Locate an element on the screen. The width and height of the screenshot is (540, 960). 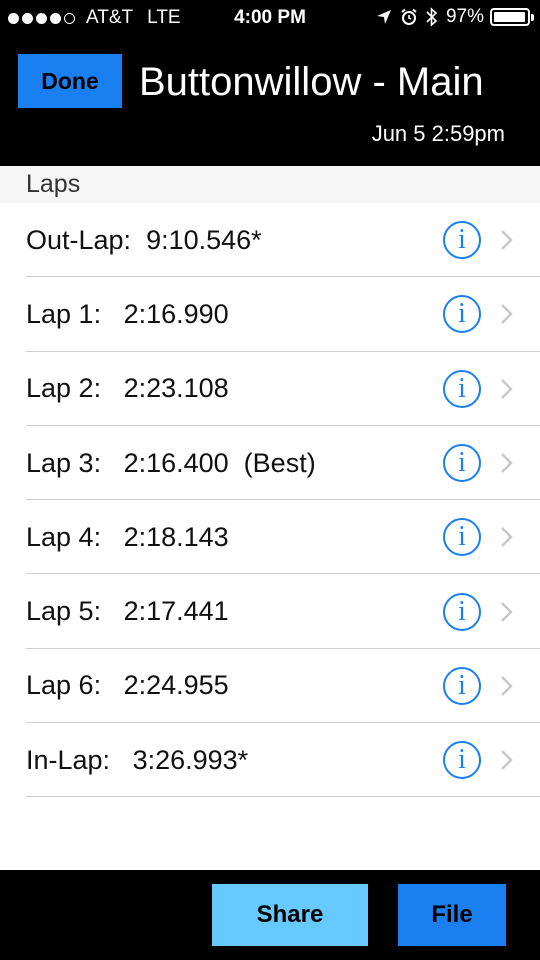
lap-time-label: Lap 5: 2:17.441 is located at coordinates (127, 611).